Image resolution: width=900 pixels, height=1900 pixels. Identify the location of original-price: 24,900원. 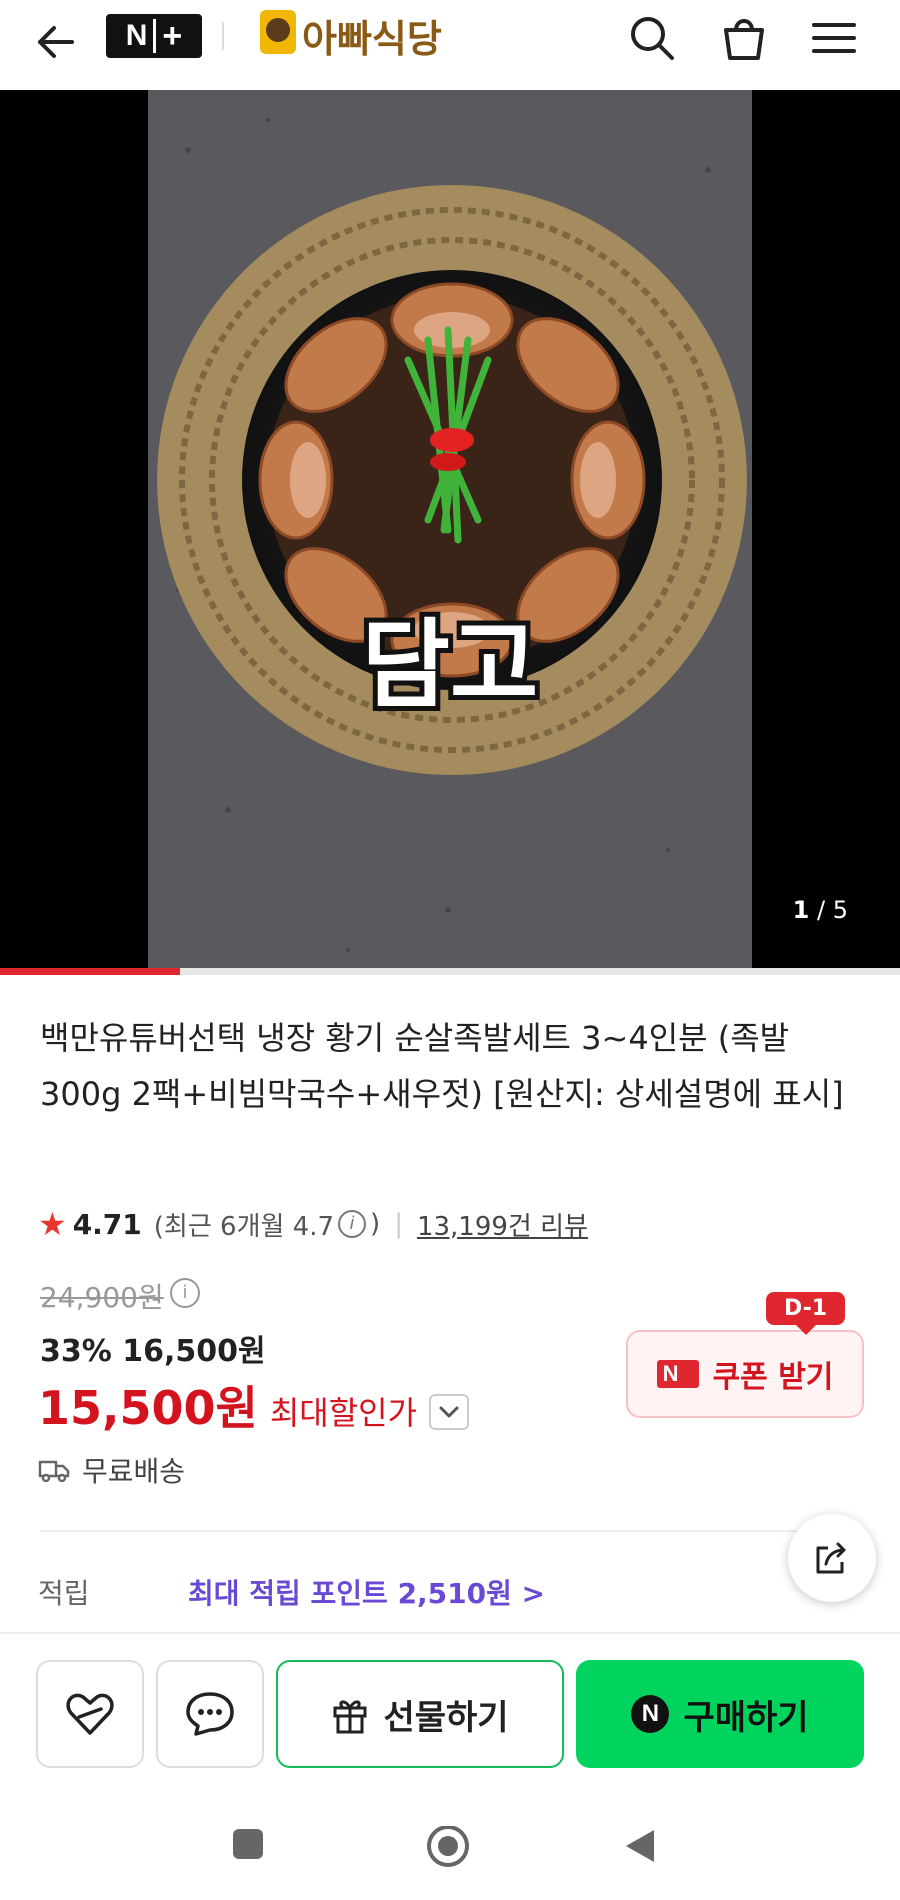
(102, 1297).